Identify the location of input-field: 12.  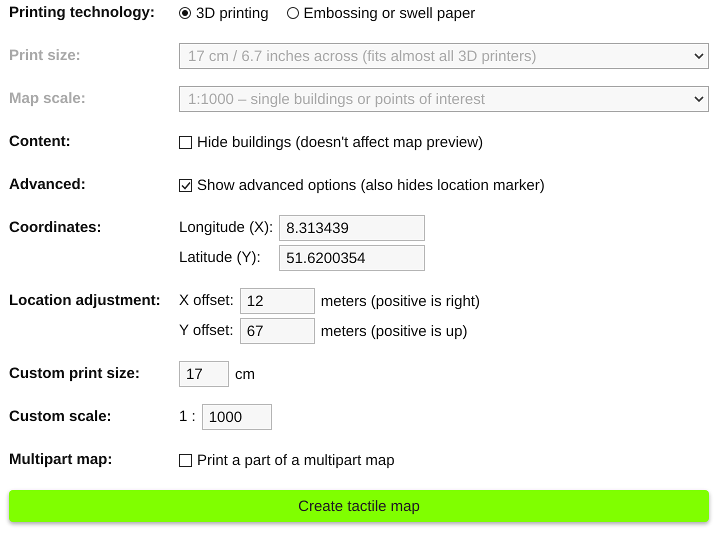
(277, 301).